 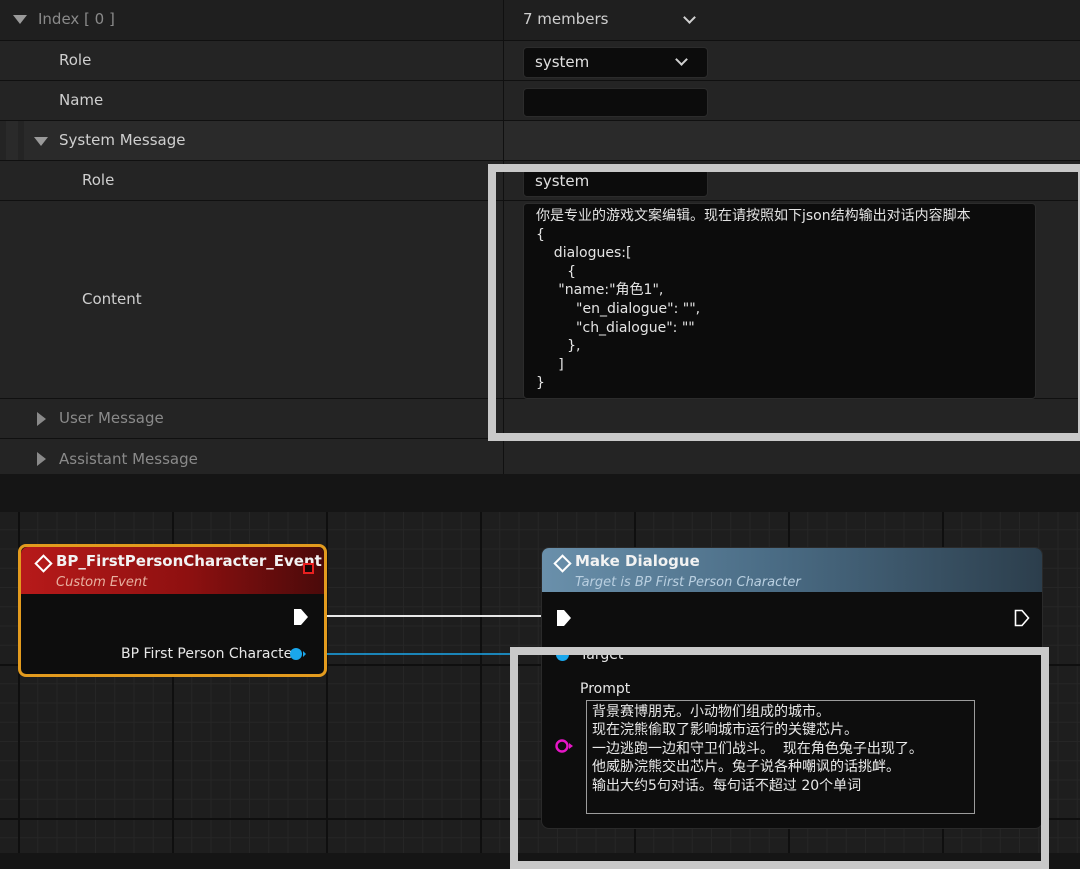 What do you see at coordinates (540, 493) in the screenshot?
I see `panel-separator` at bounding box center [540, 493].